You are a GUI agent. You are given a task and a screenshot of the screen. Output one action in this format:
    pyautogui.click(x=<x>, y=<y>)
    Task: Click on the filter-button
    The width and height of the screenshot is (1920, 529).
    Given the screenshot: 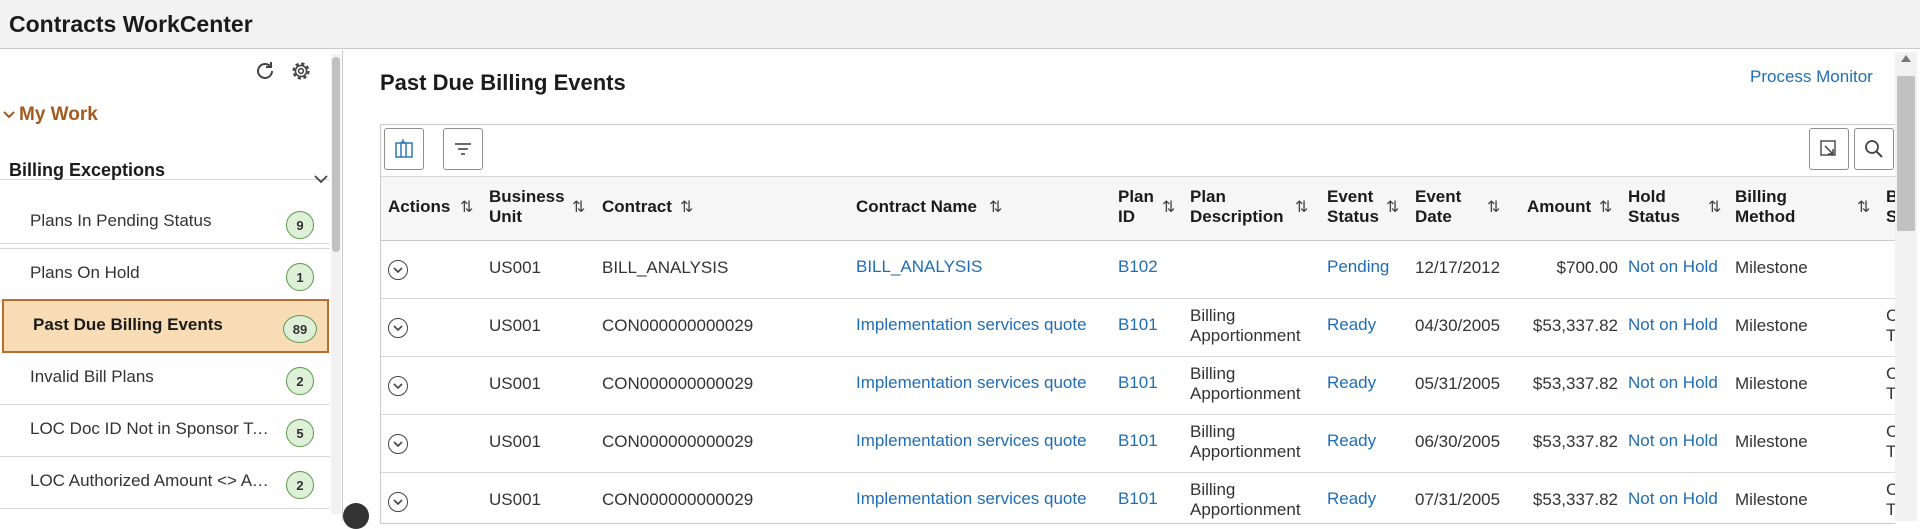 What is the action you would take?
    pyautogui.click(x=463, y=149)
    